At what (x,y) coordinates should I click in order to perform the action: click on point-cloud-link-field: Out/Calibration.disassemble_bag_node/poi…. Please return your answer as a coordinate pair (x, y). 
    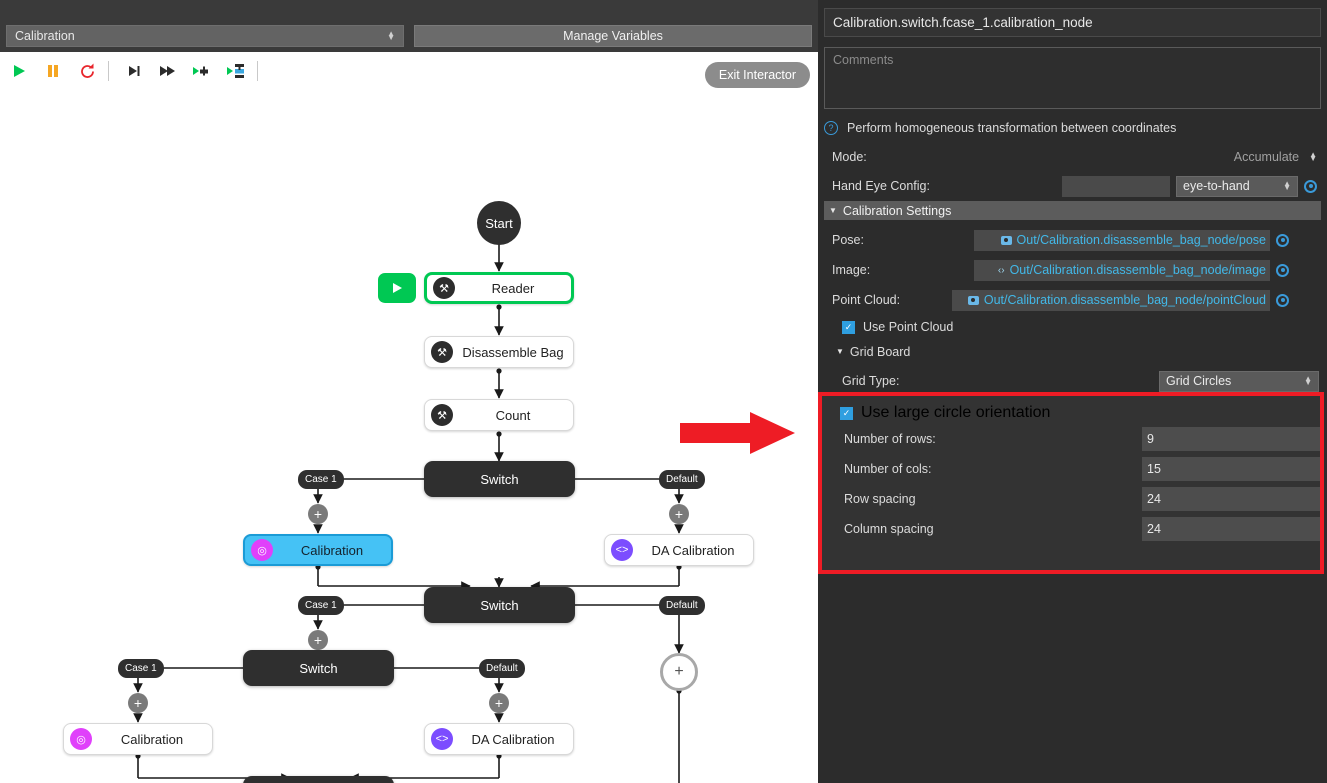
    Looking at the image, I should click on (1111, 300).